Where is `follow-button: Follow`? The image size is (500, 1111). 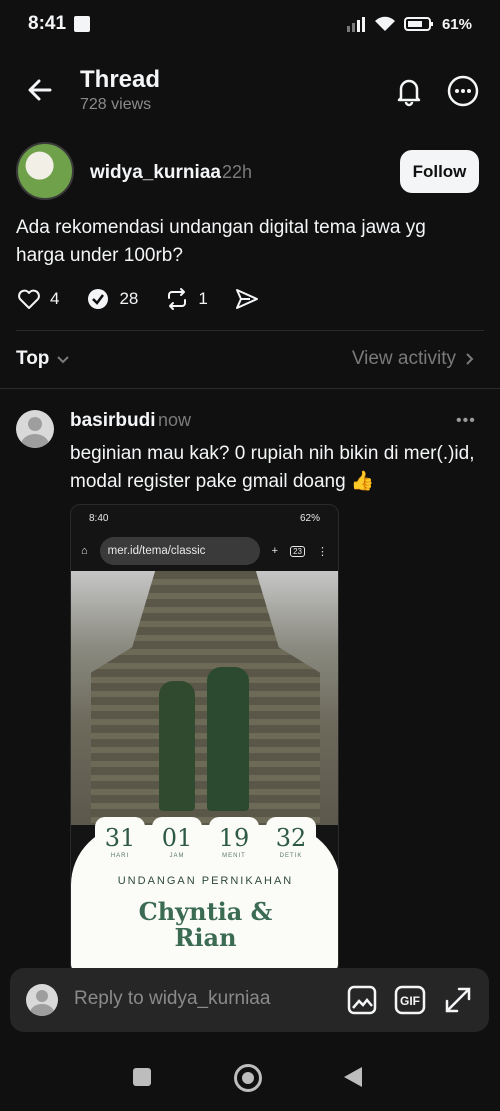
follow-button: Follow is located at coordinates (439, 171).